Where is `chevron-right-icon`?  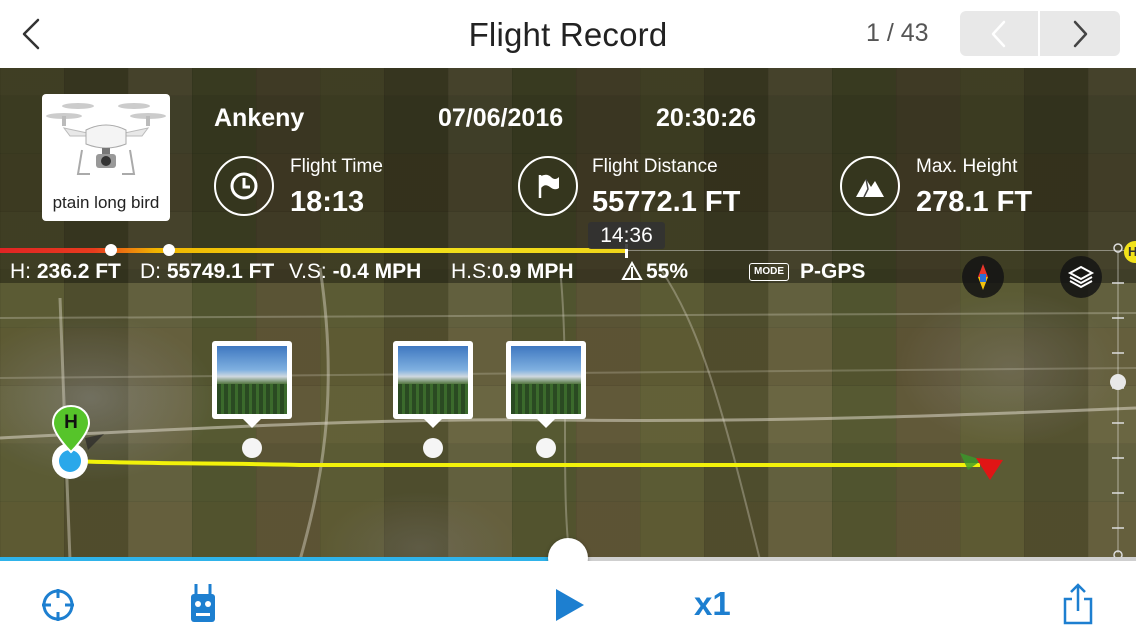 chevron-right-icon is located at coordinates (1080, 33).